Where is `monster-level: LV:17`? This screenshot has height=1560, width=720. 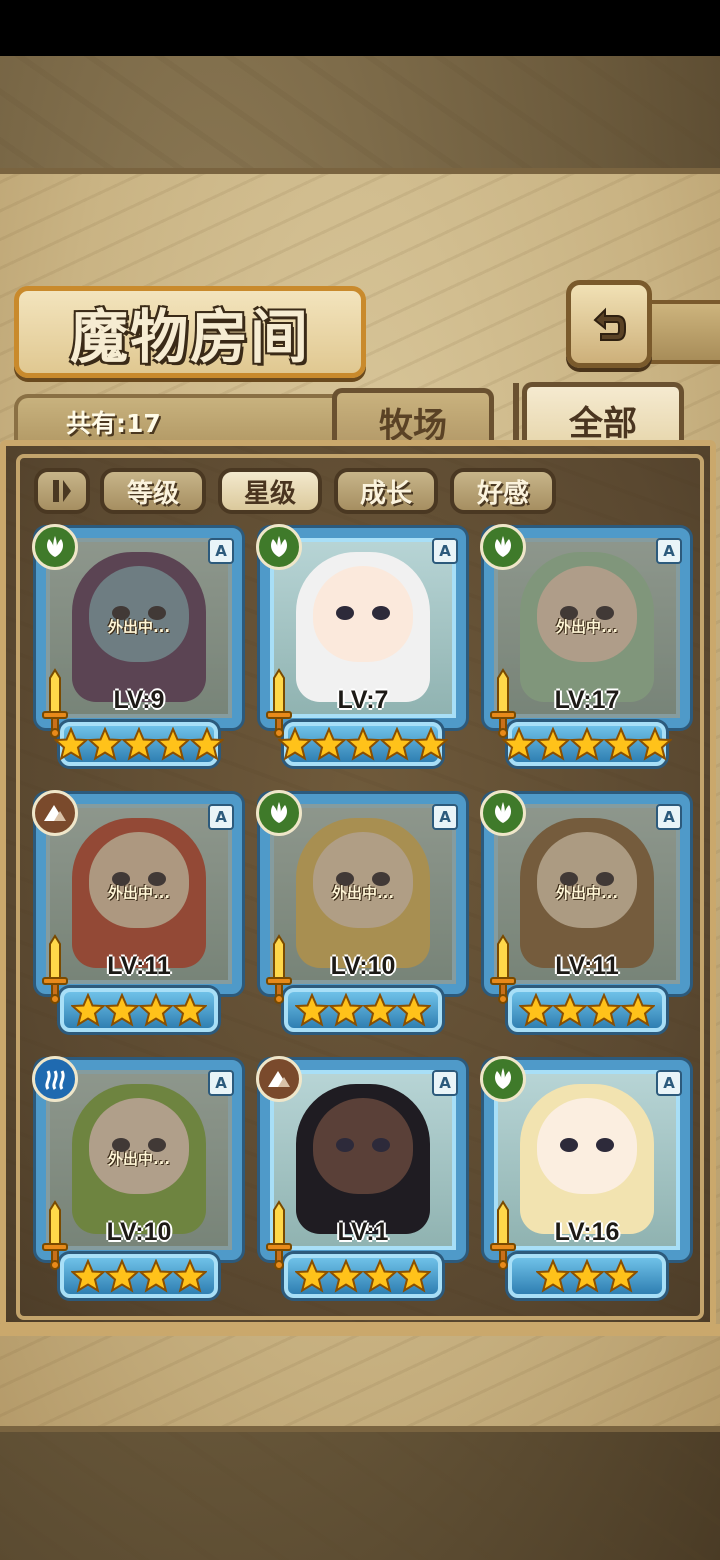 monster-level: LV:17 is located at coordinates (587, 700).